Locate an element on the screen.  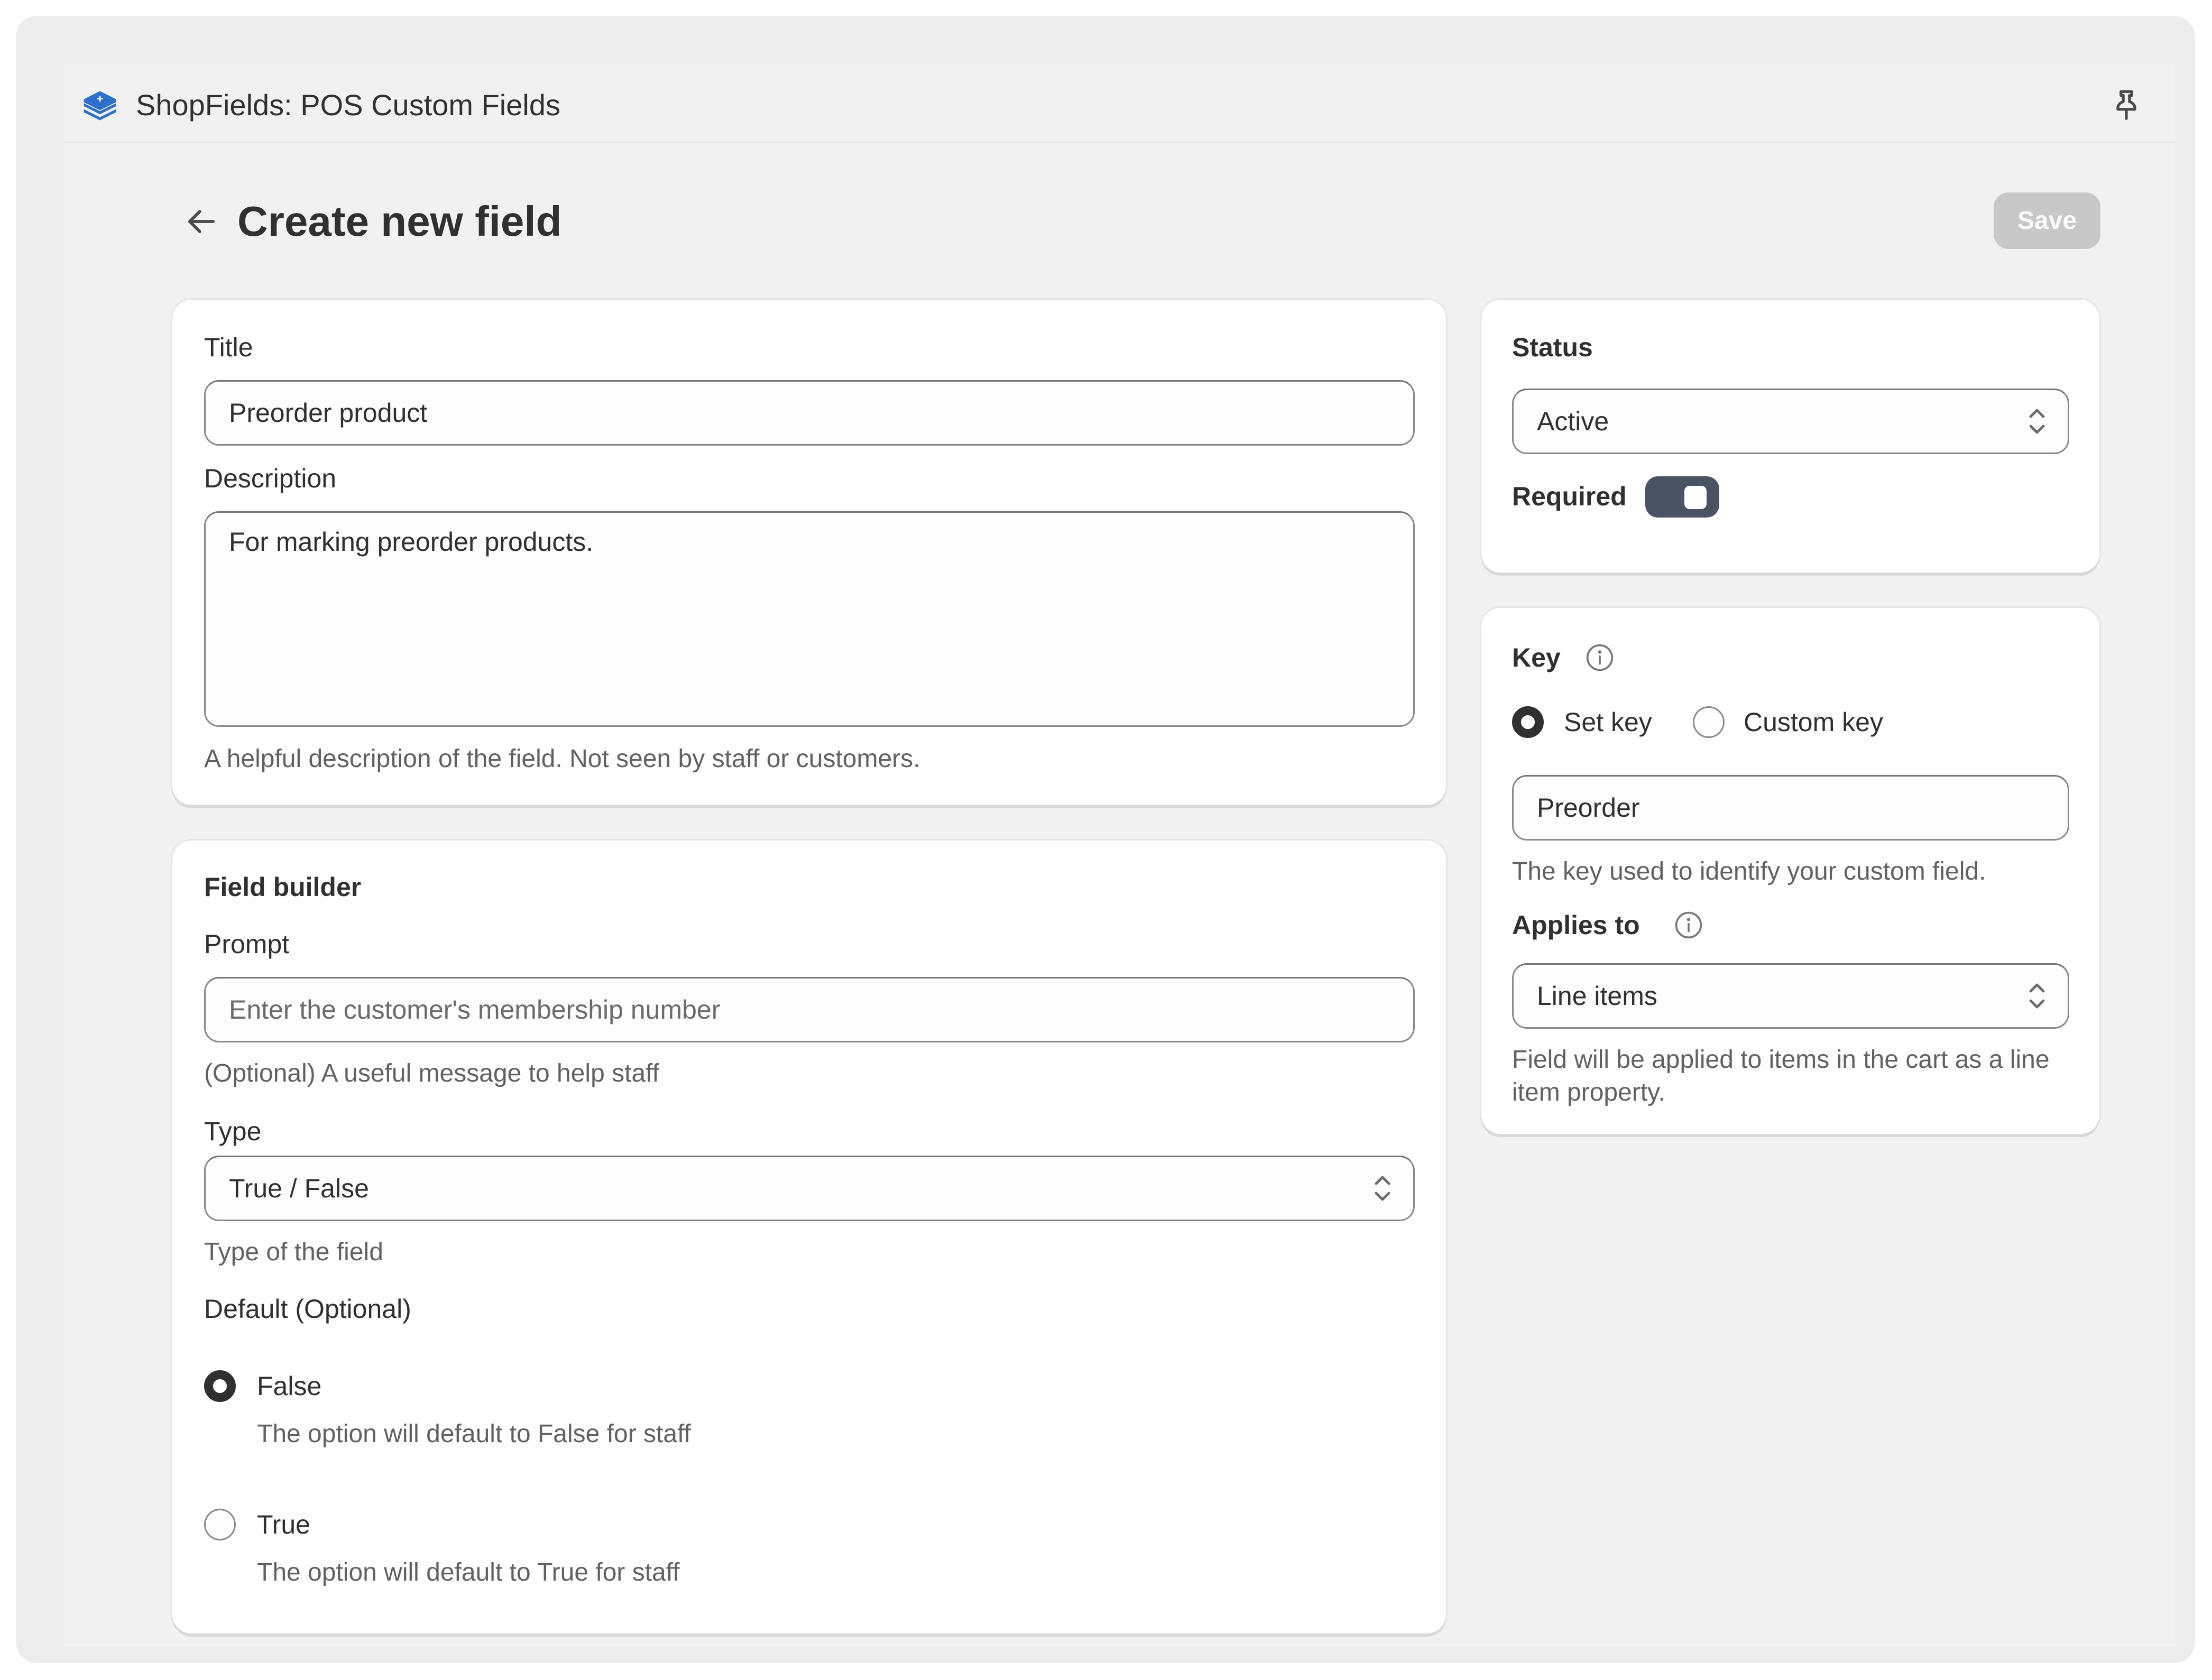
status-card: Status Active Required is located at coordinates (1790, 436).